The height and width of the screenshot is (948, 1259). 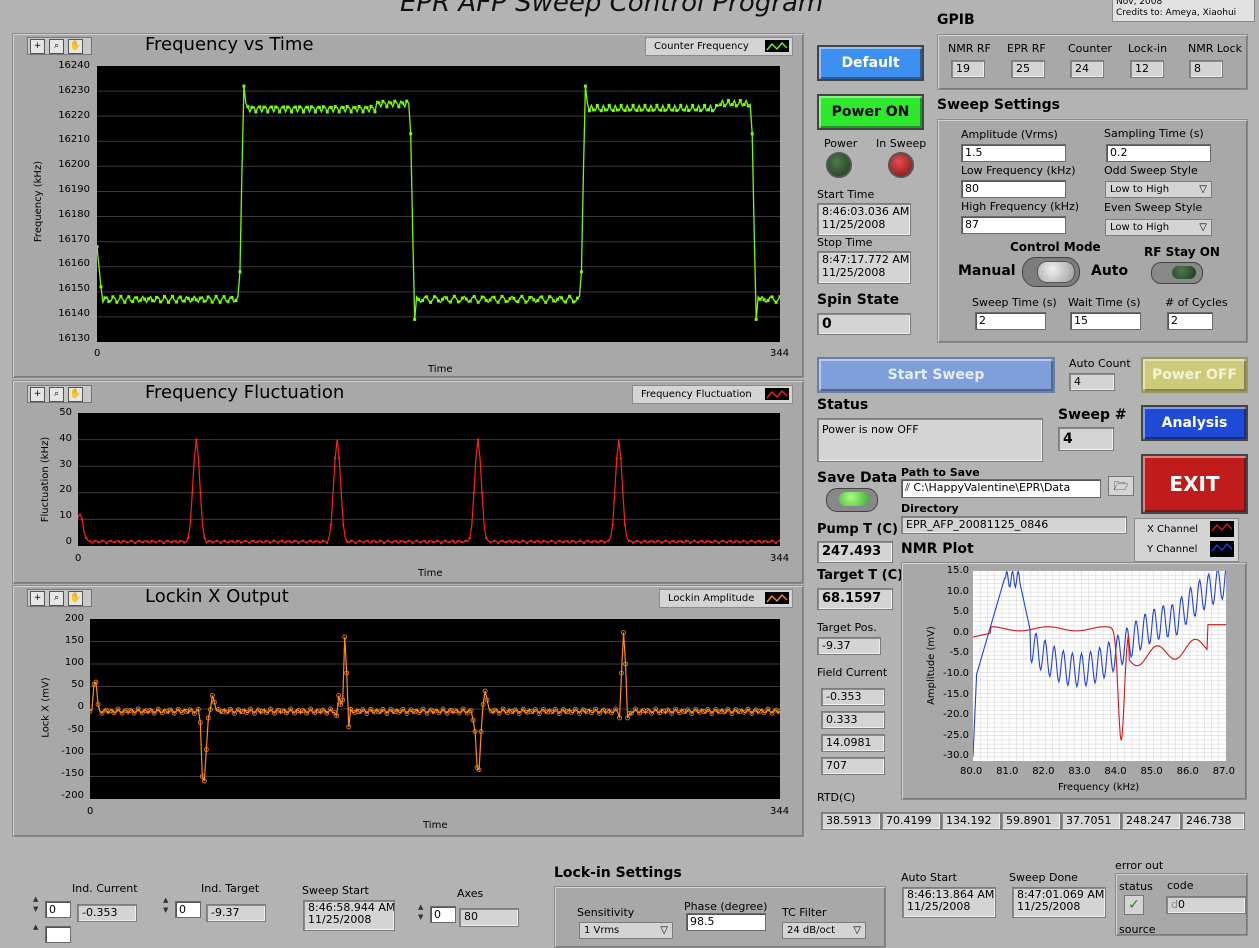 What do you see at coordinates (1194, 375) in the screenshot?
I see `power-off-button: Power OFF` at bounding box center [1194, 375].